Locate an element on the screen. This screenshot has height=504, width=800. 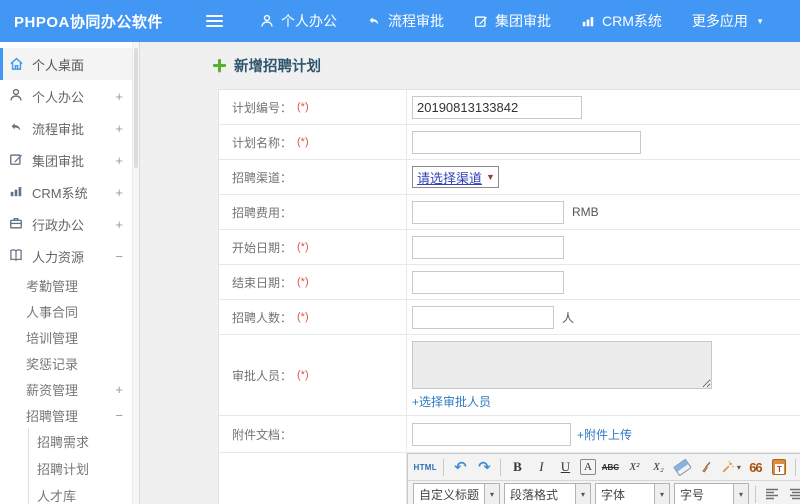
topbar: PHPOA协同办公软件 个人办公 流程审批 集团审批 CRM系统 更多应用 ▾ is located at coordinates (400, 21).